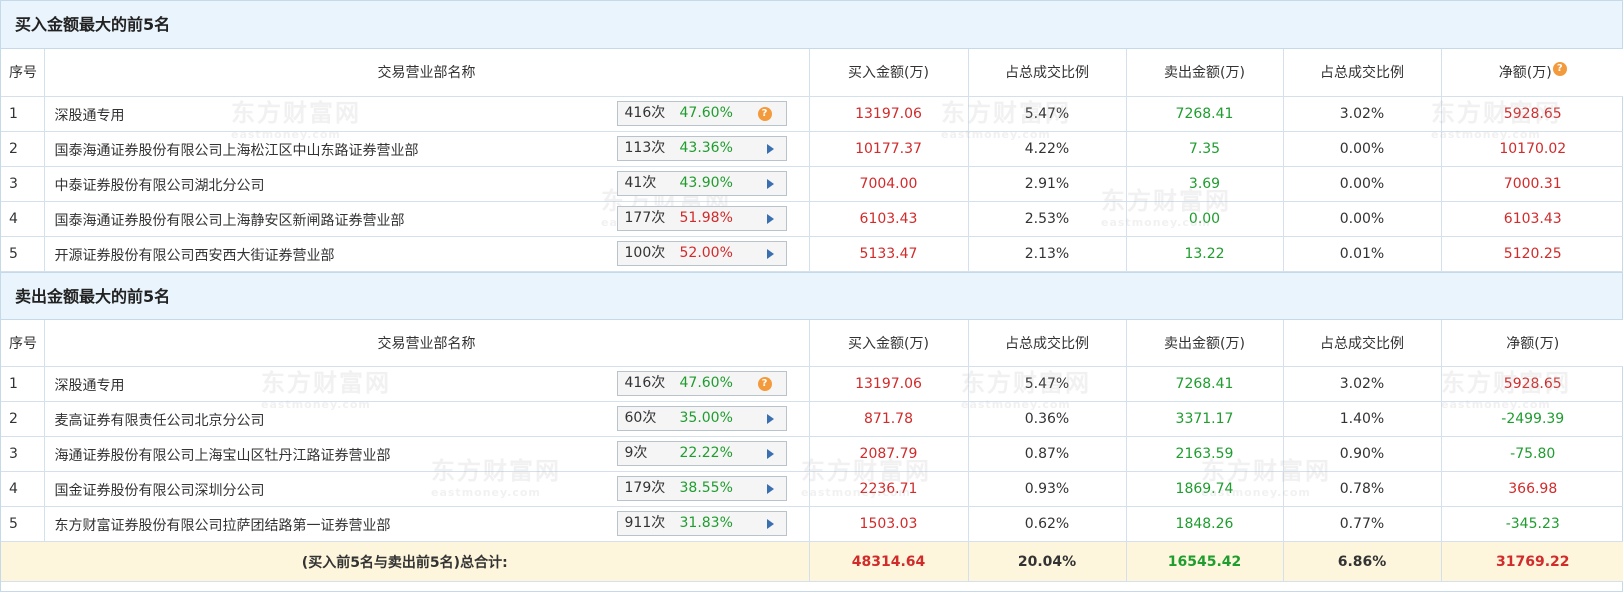 The height and width of the screenshot is (592, 1623). Describe the element at coordinates (1531, 114) in the screenshot. I see `net-amount: 5928.65` at that location.